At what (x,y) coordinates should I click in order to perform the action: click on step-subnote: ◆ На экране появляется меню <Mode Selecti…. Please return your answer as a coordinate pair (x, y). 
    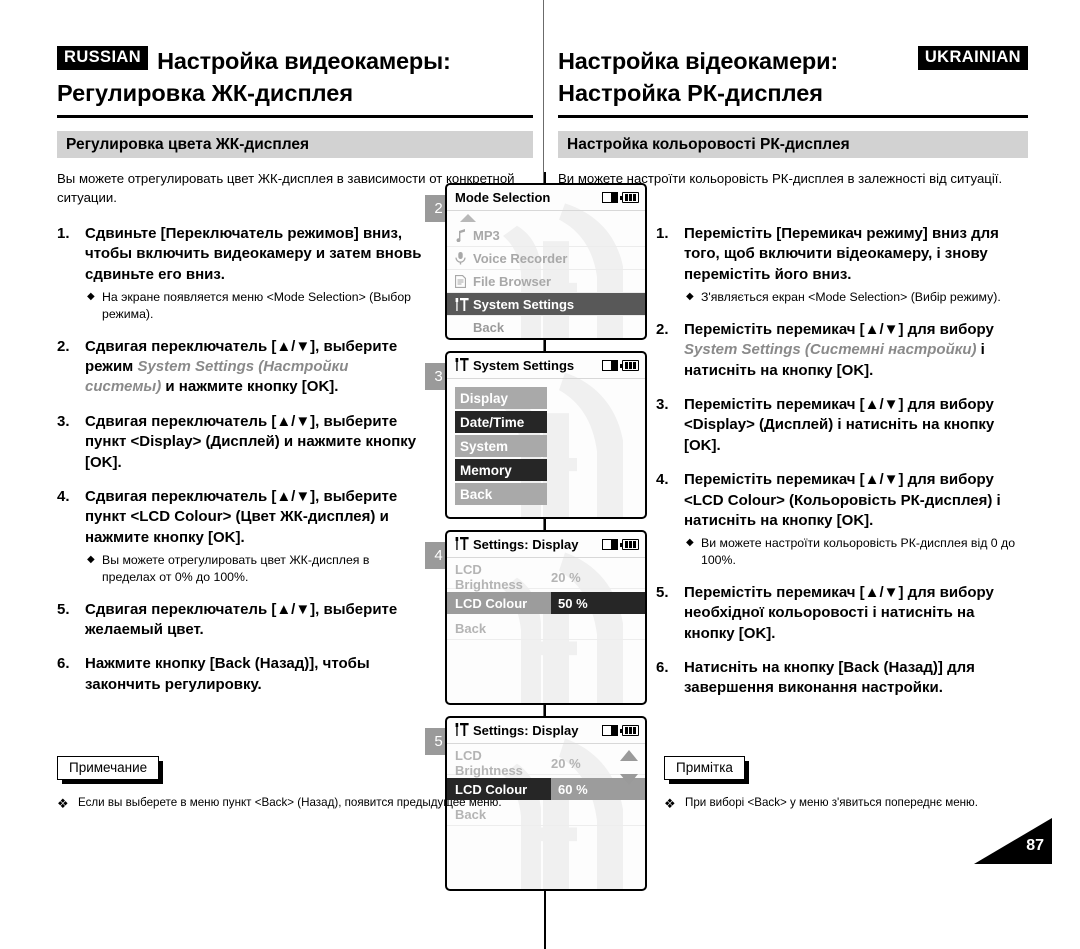
    Looking at the image, I should click on (255, 305).